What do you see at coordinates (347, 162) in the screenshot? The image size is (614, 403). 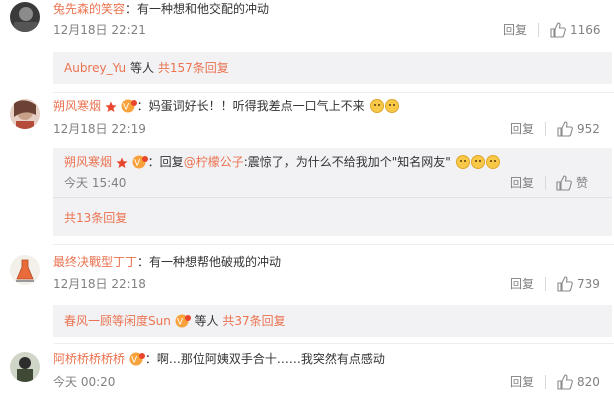 I see `reply-text: :震惊了，为什么不给我加个"知名网友"` at bounding box center [347, 162].